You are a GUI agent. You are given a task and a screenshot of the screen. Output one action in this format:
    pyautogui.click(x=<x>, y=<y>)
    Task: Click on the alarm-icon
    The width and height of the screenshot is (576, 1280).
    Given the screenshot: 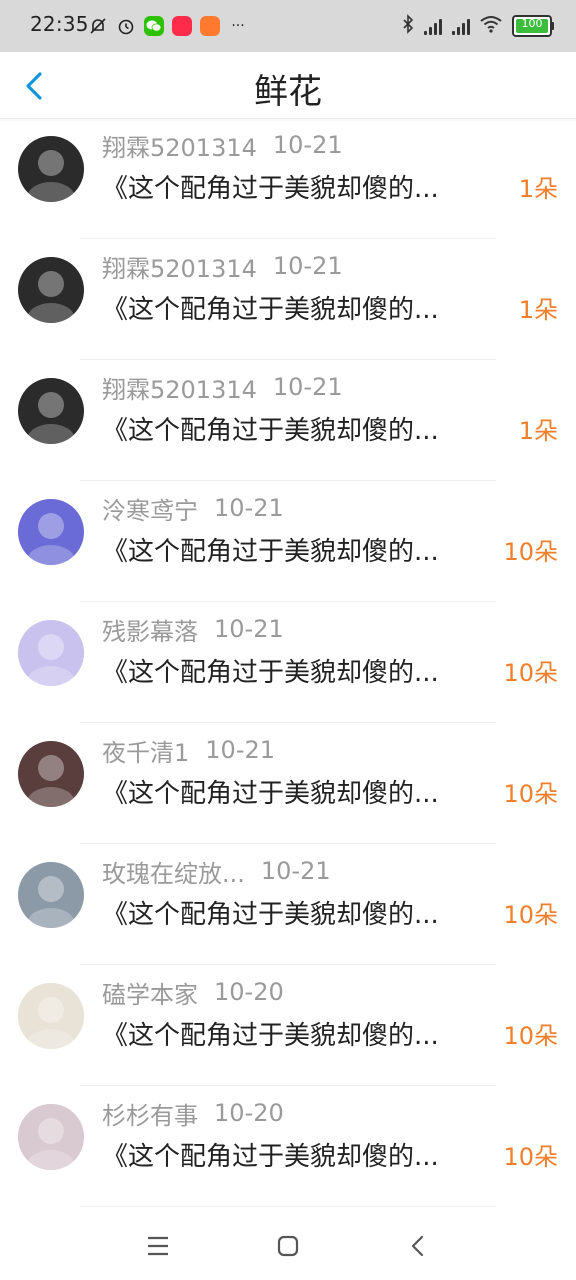 What is the action you would take?
    pyautogui.click(x=126, y=26)
    